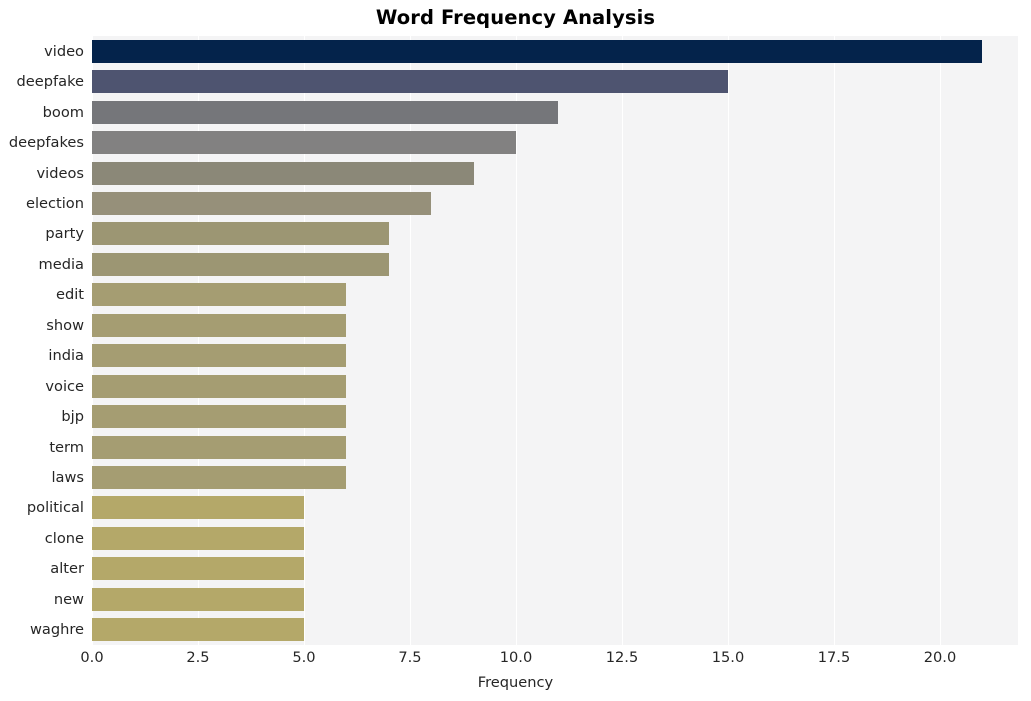 The width and height of the screenshot is (1031, 701). Describe the element at coordinates (55, 508) in the screenshot. I see `y-tick-label: political` at that location.